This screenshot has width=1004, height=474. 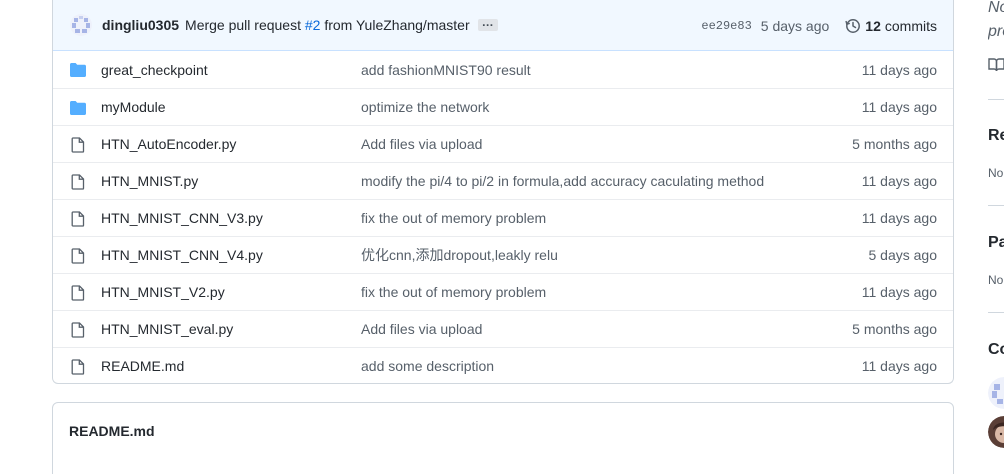 I want to click on contributors-heading: Co, so click(x=996, y=350).